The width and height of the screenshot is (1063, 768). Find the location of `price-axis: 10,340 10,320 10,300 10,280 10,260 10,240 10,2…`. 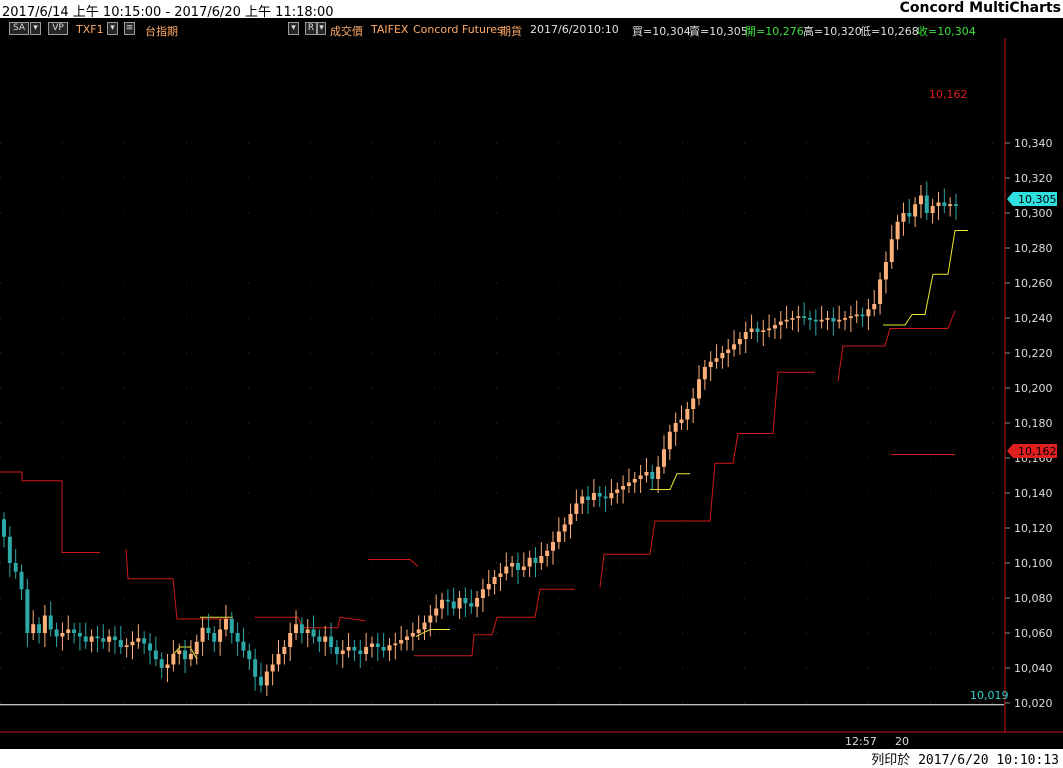

price-axis: 10,340 10,320 10,300 10,280 10,260 10,240 10,2… is located at coordinates (1029, 423).